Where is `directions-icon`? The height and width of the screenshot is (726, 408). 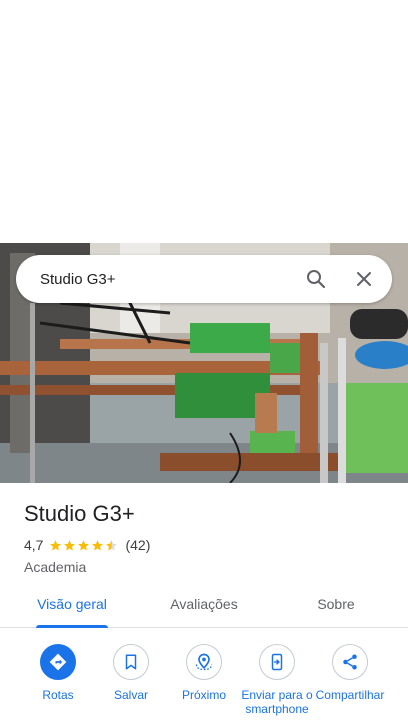
directions-icon is located at coordinates (58, 662).